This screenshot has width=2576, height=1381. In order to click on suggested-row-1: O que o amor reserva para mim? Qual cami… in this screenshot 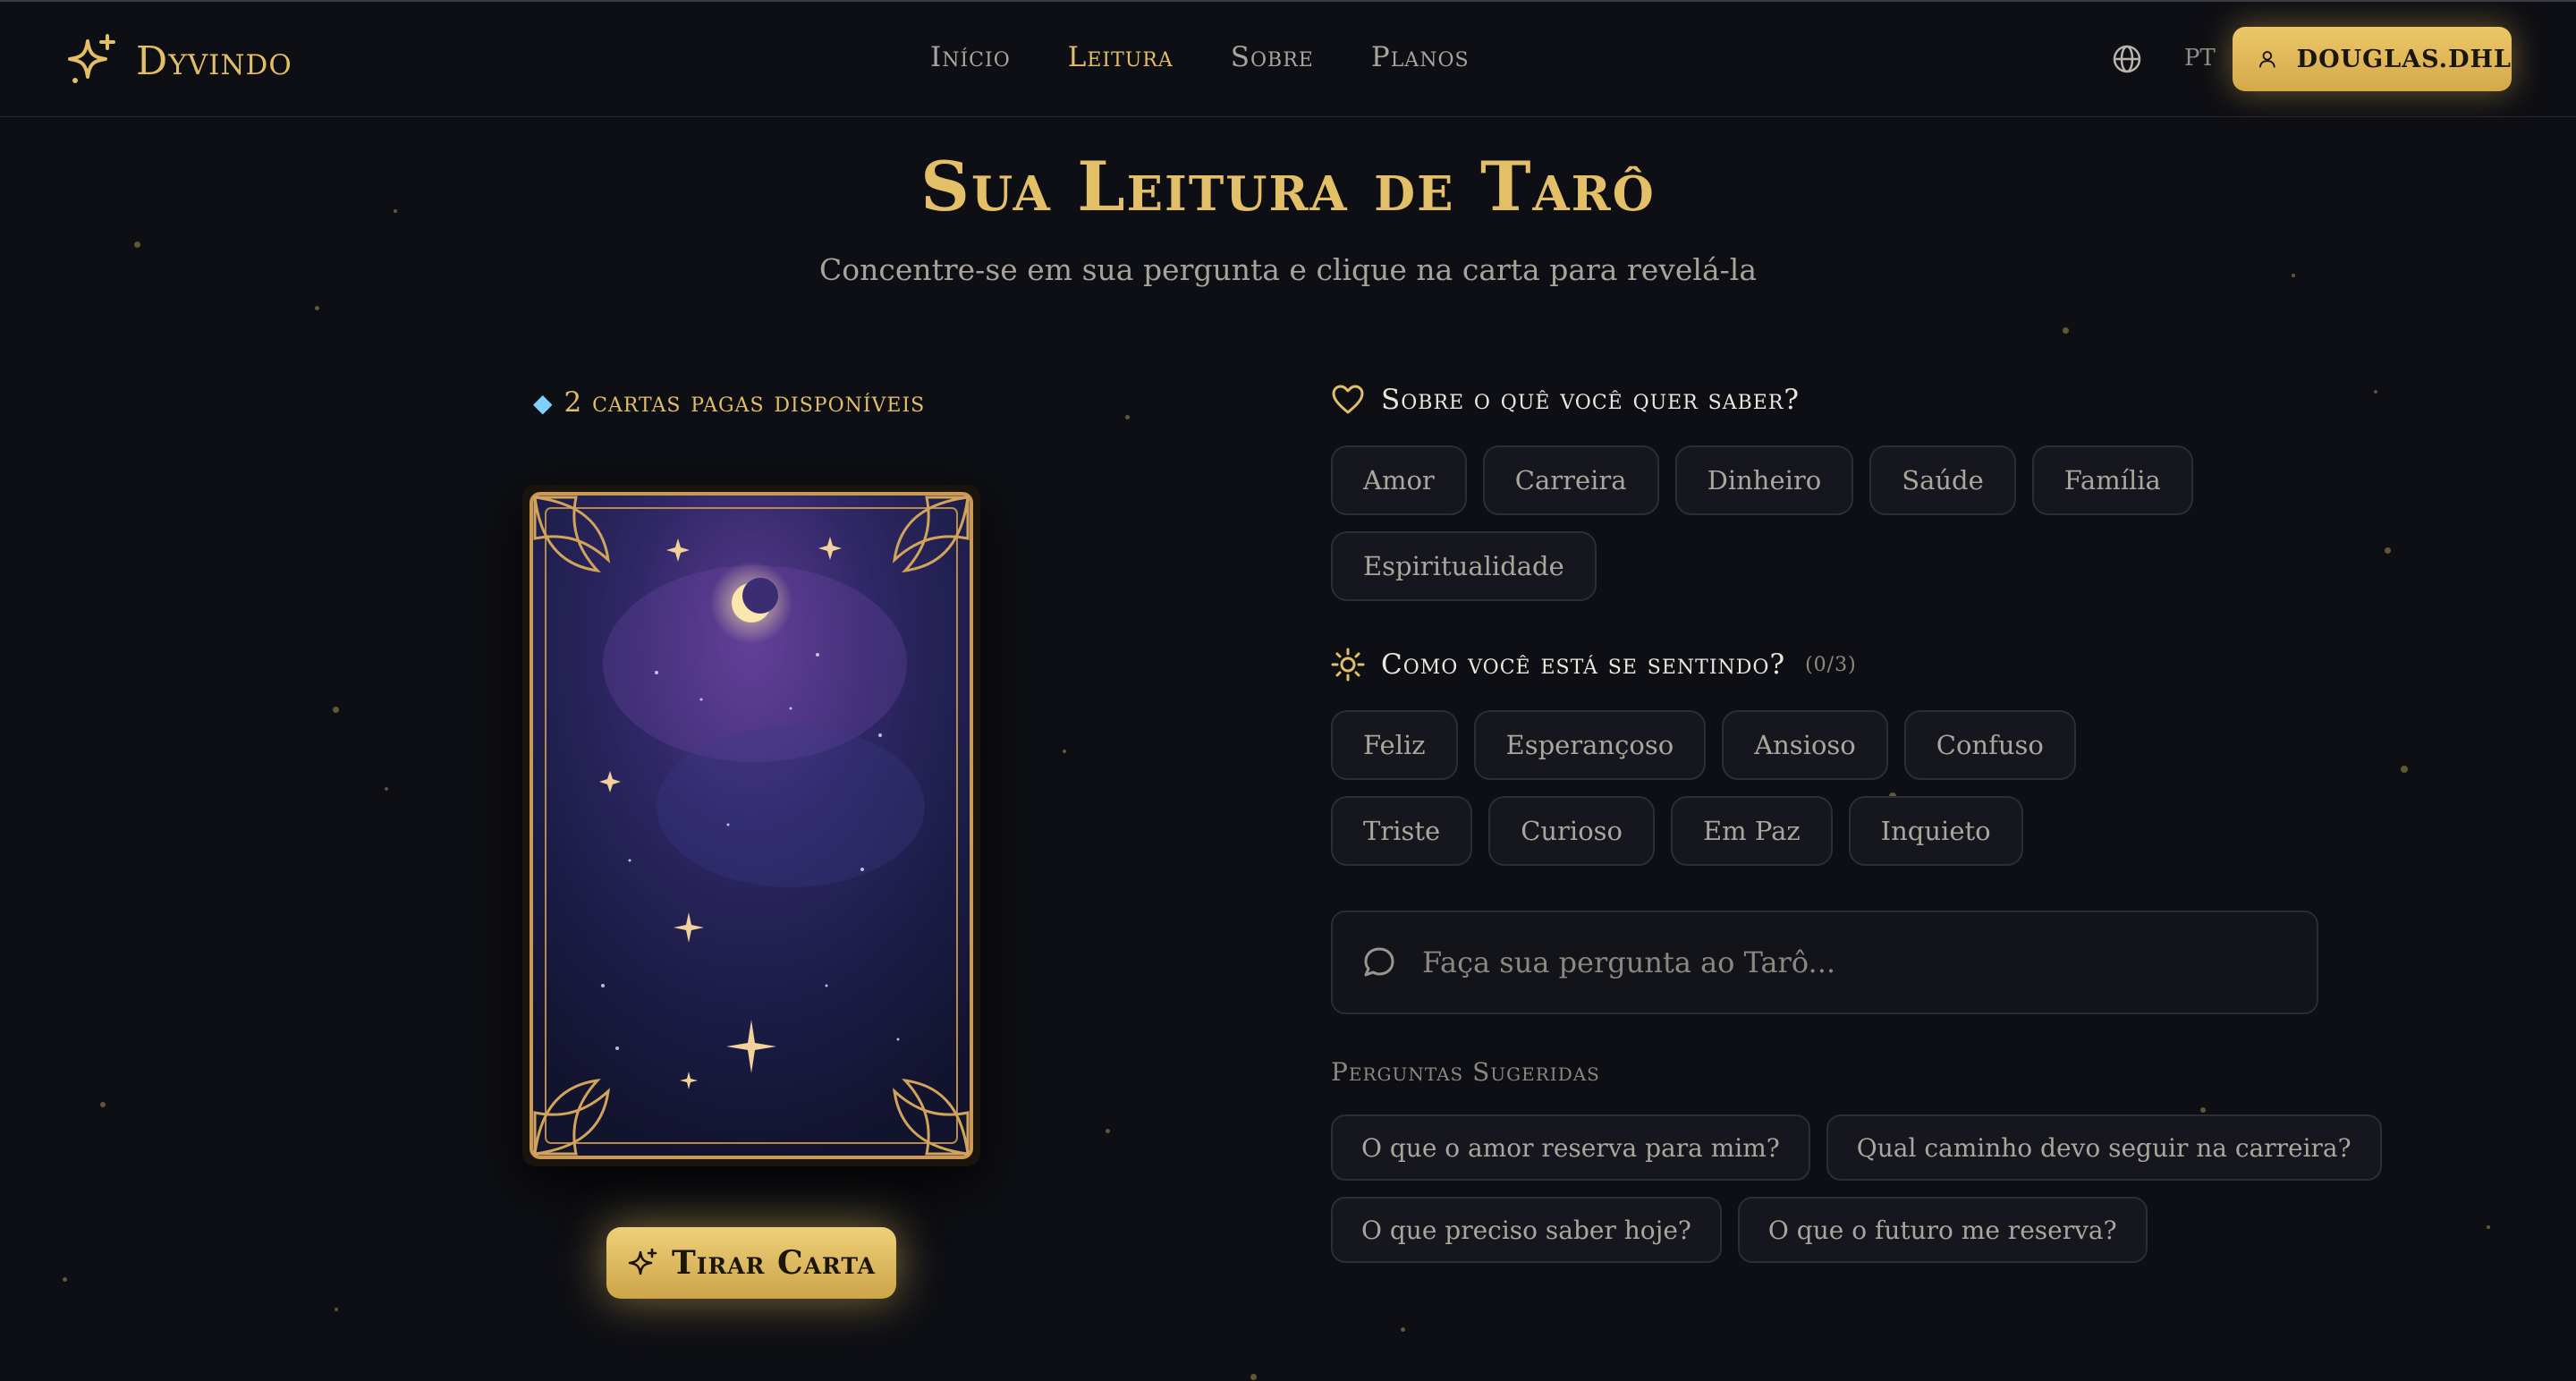, I will do `click(1856, 1147)`.